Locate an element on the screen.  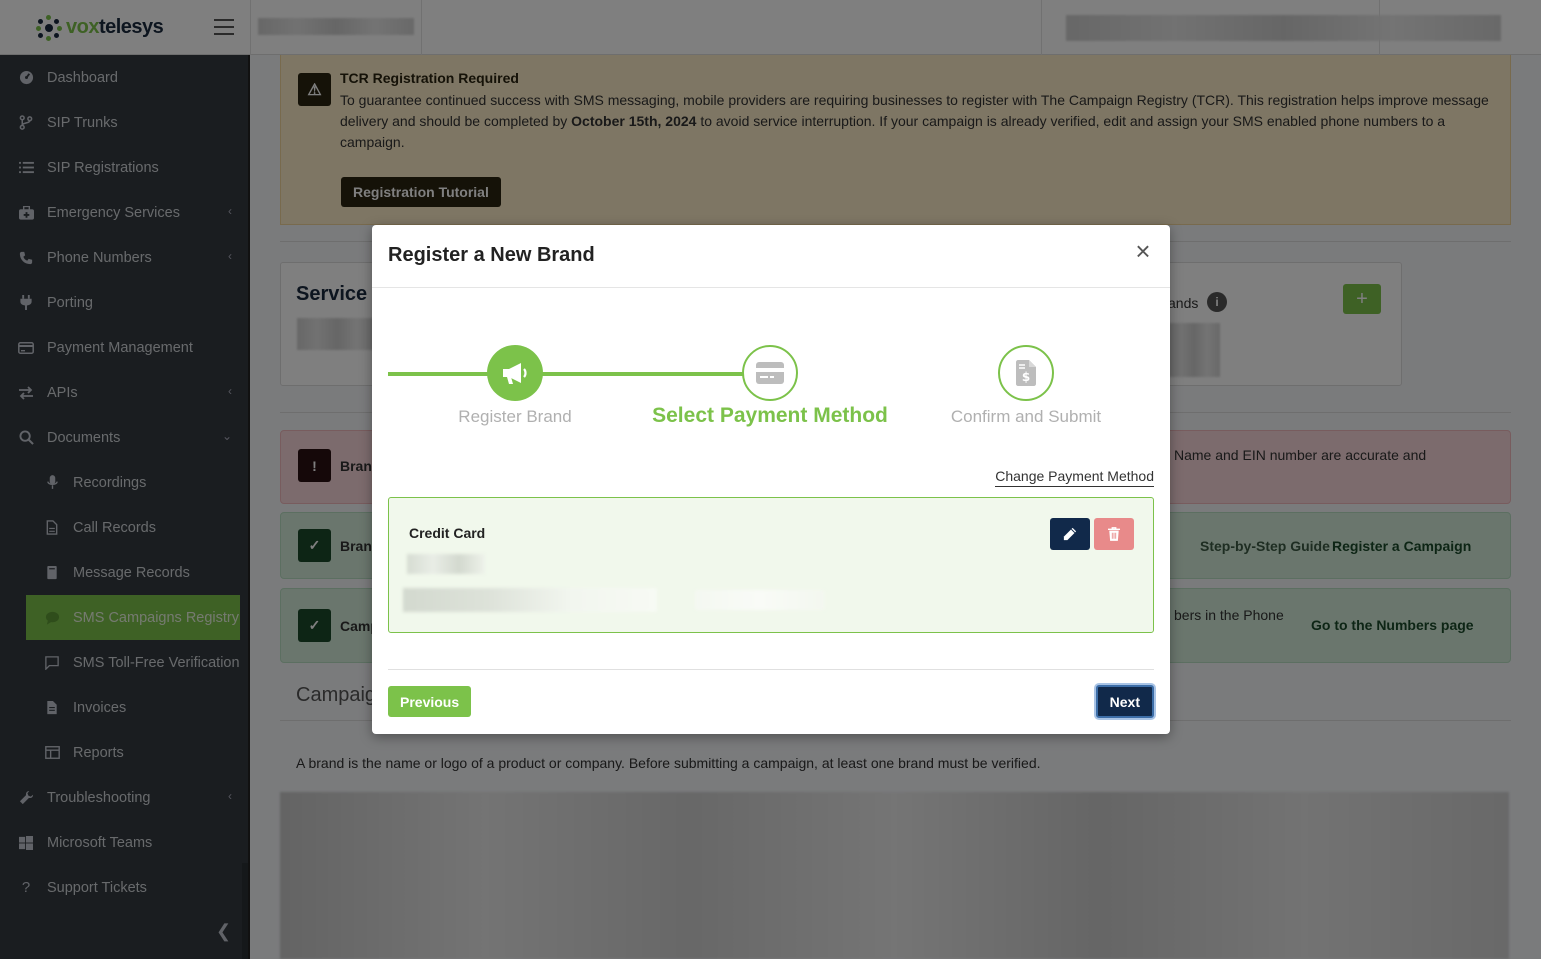
change-payment-method-link: Change Payment Method is located at coordinates (1074, 477).